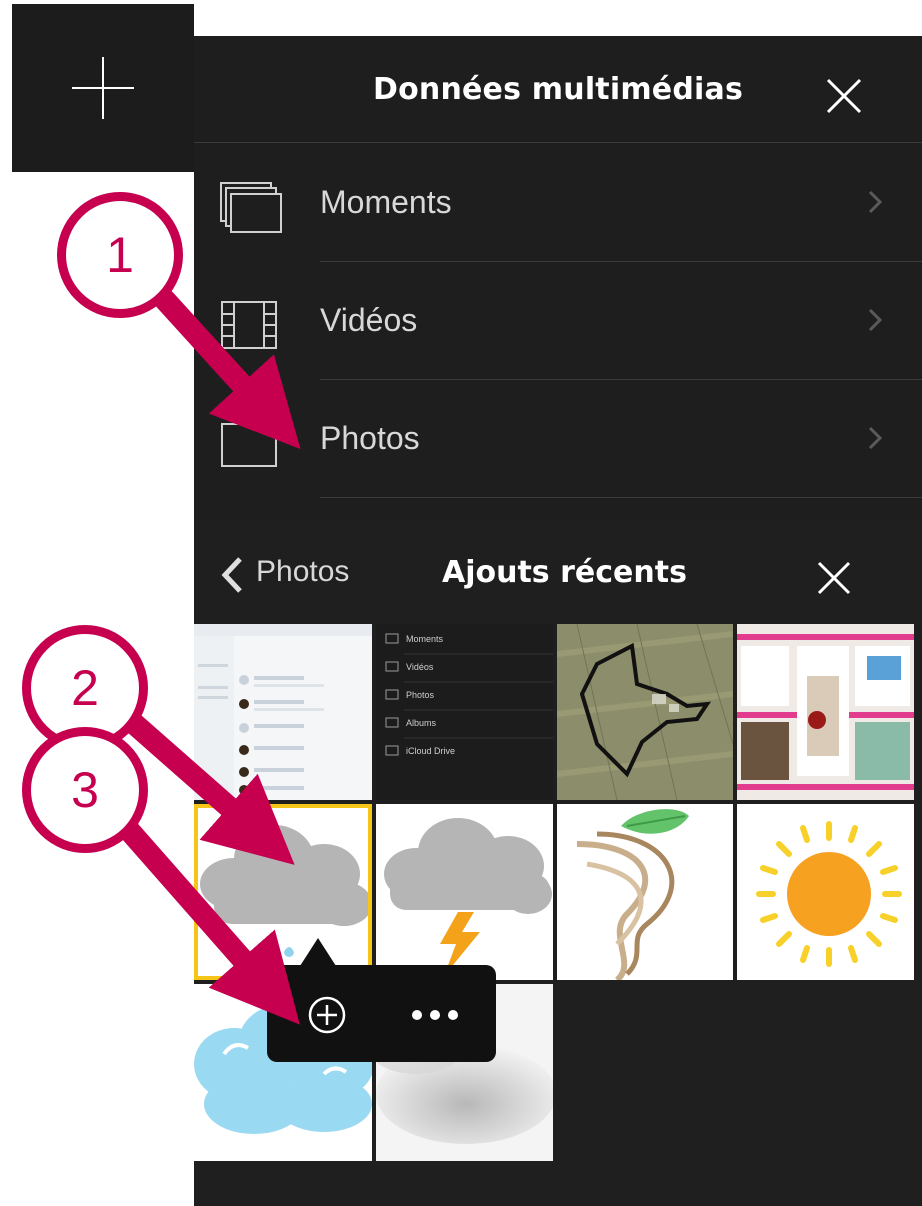 The width and height of the screenshot is (922, 1206). I want to click on collage-image, so click(825, 712).